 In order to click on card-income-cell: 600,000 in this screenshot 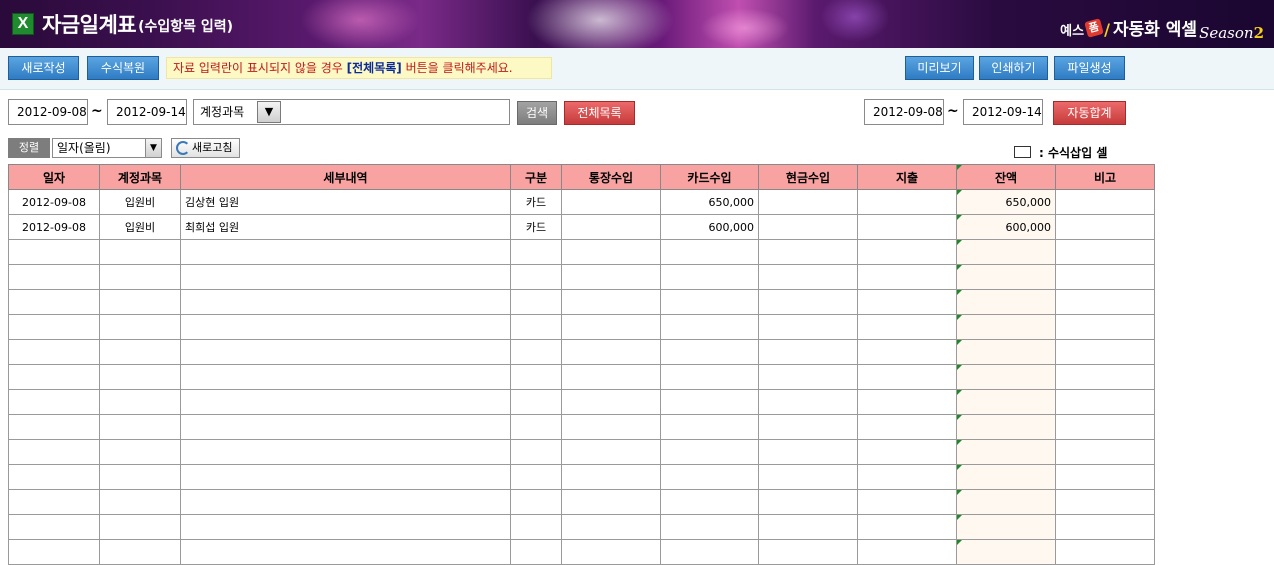, I will do `click(709, 227)`.